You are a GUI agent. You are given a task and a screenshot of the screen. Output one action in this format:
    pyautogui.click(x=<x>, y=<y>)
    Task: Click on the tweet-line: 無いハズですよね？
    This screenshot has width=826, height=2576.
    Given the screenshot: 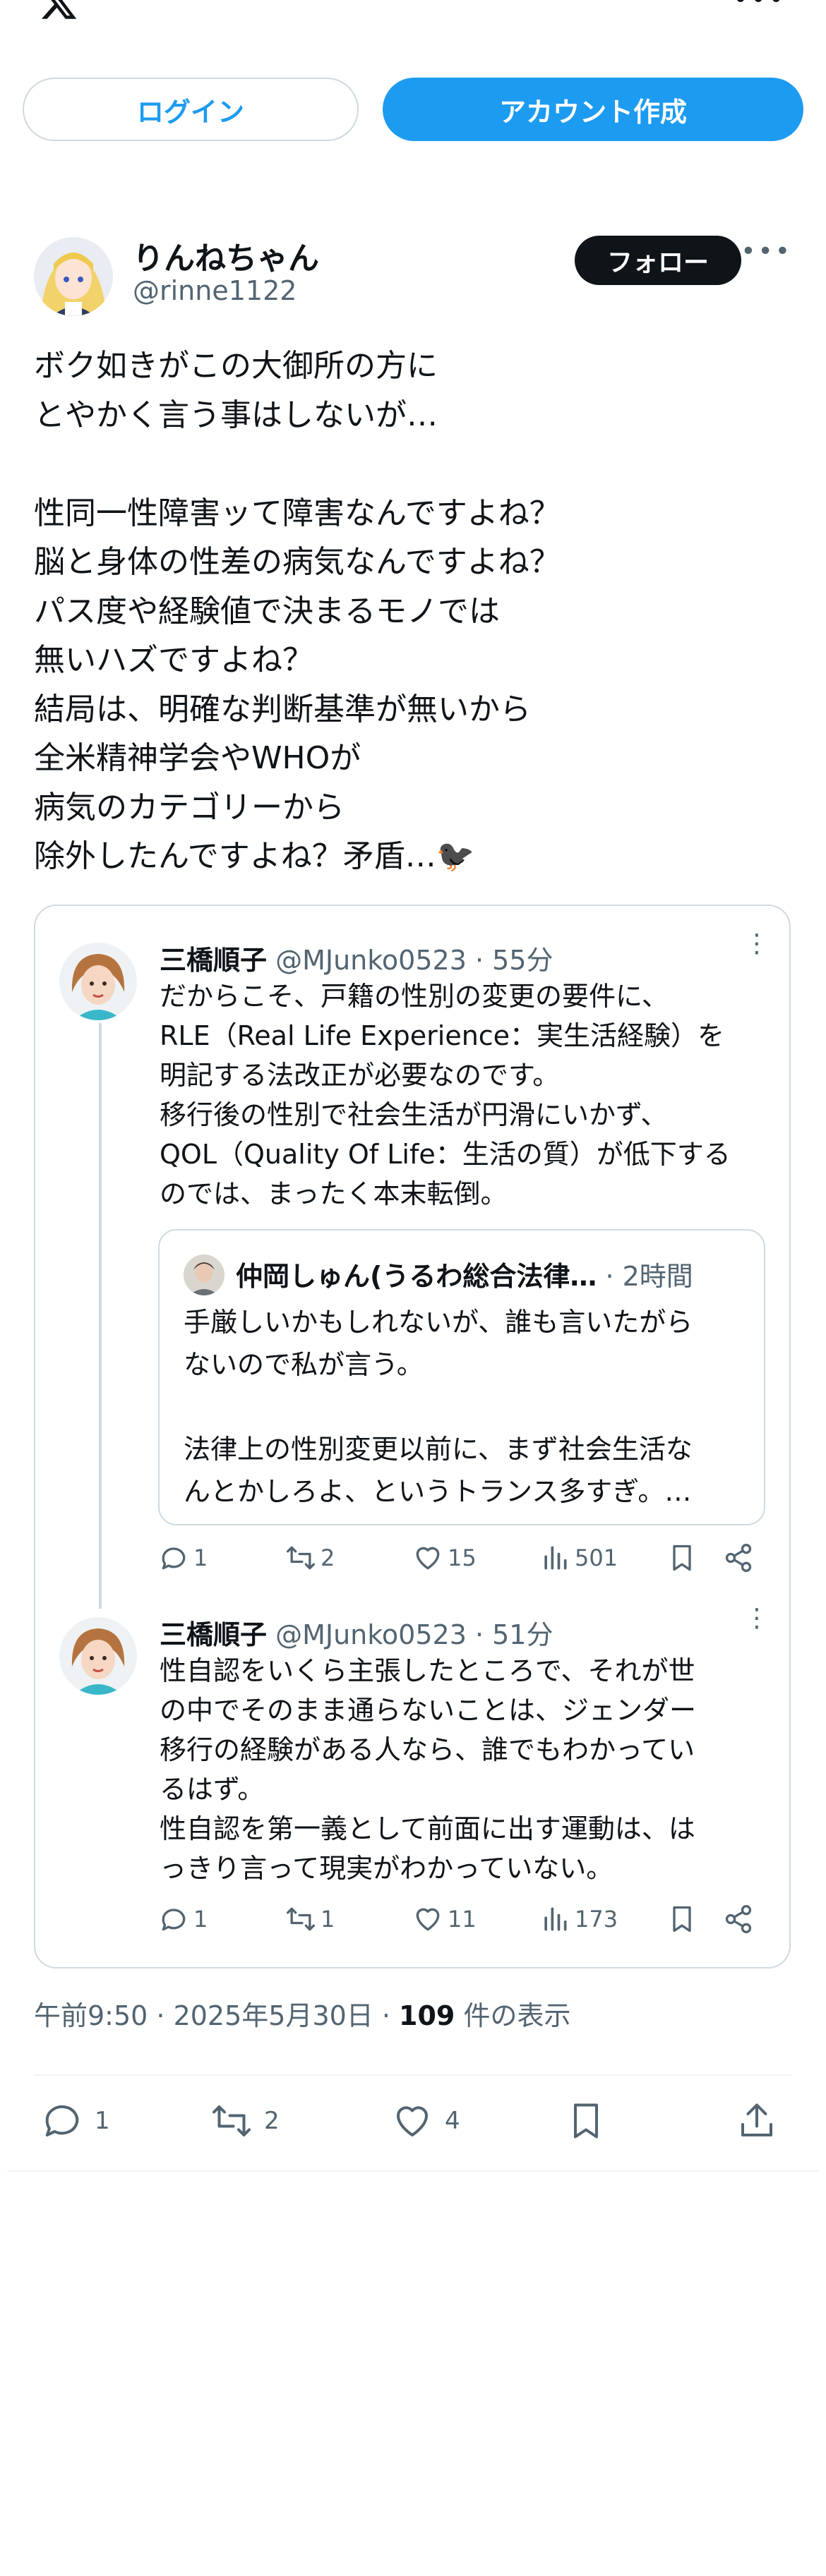 What is the action you would take?
    pyautogui.click(x=173, y=660)
    